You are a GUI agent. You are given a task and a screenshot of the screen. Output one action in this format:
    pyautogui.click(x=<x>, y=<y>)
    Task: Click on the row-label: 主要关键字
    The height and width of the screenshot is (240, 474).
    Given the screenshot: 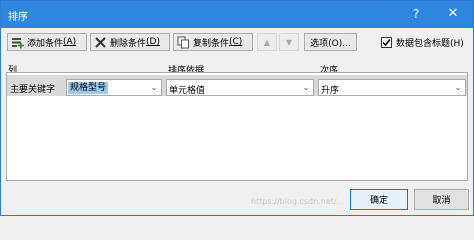 What is the action you would take?
    pyautogui.click(x=33, y=90)
    